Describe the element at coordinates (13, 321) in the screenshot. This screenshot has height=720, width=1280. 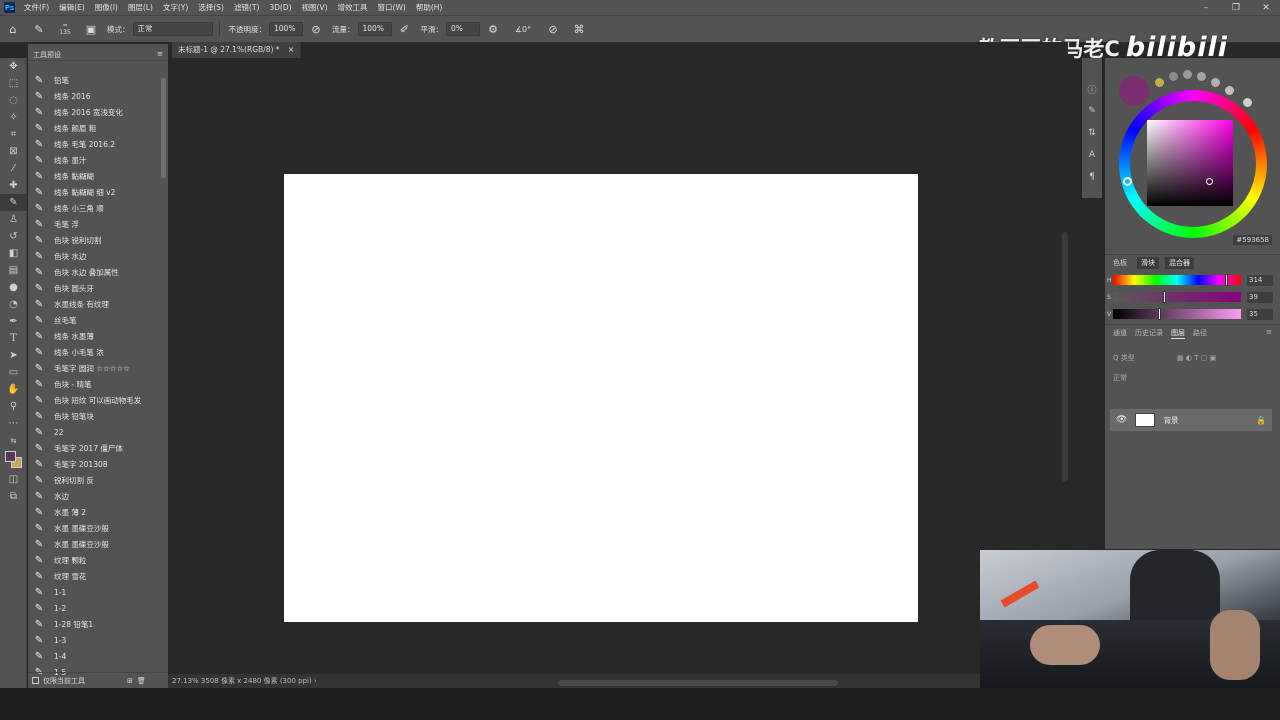
I see `pen-tool-icon: ✒` at that location.